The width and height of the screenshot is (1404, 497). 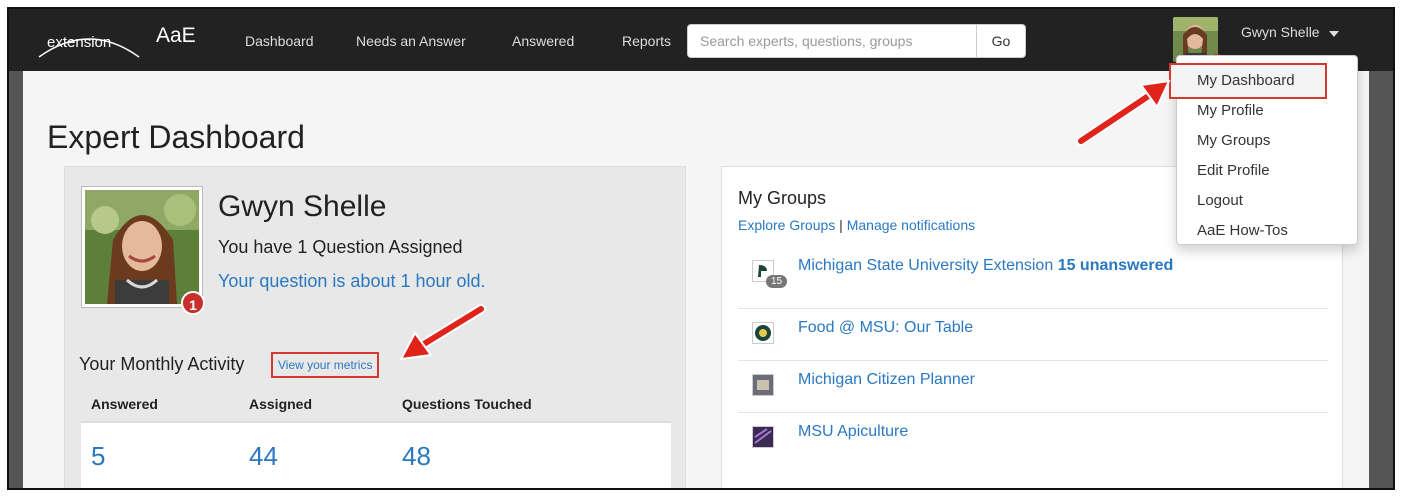 I want to click on group-name-text: Michigan State University Extension, so click(x=925, y=265).